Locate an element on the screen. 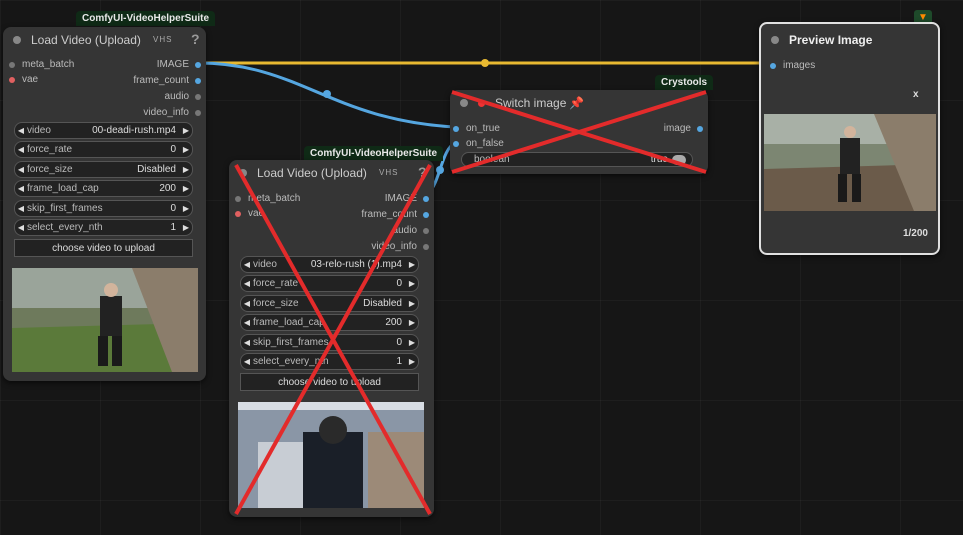 The height and width of the screenshot is (535, 963). slot-label: on_true is located at coordinates (483, 128).